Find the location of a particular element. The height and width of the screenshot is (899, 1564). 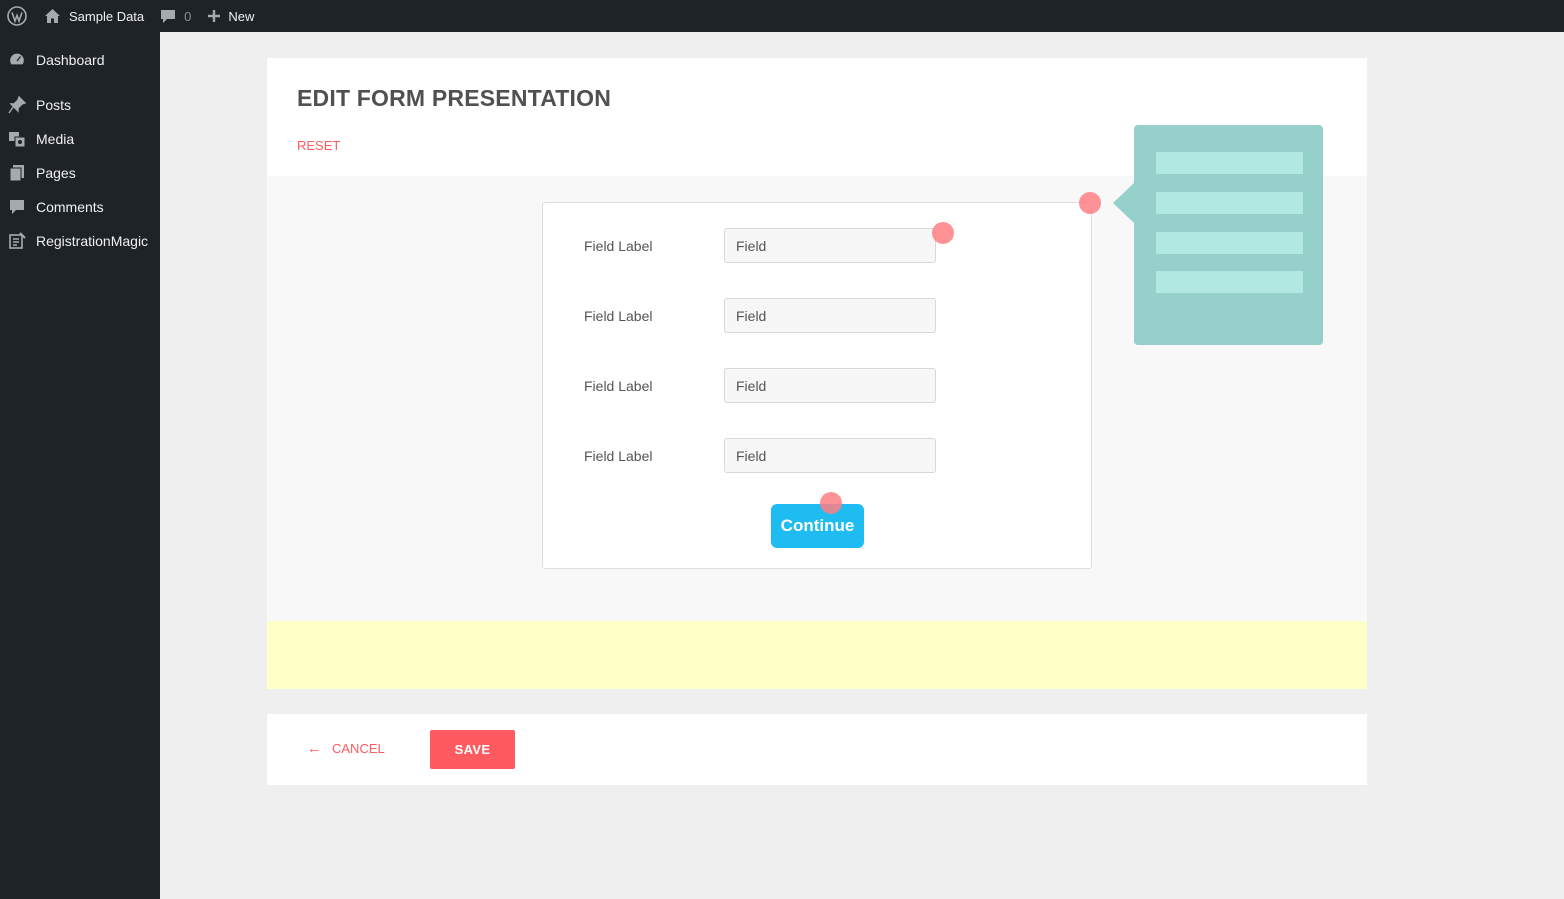

pin-icon is located at coordinates (18, 105).